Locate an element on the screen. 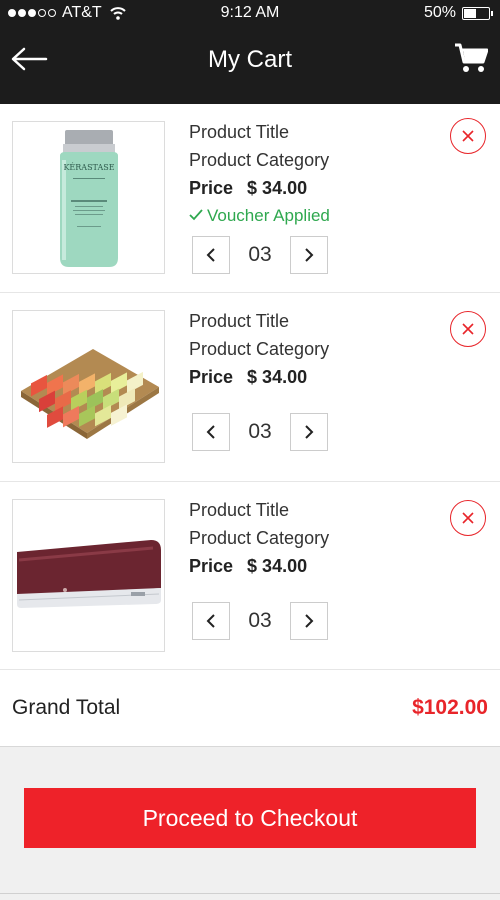  product-image-air-conditioner is located at coordinates (88, 575).